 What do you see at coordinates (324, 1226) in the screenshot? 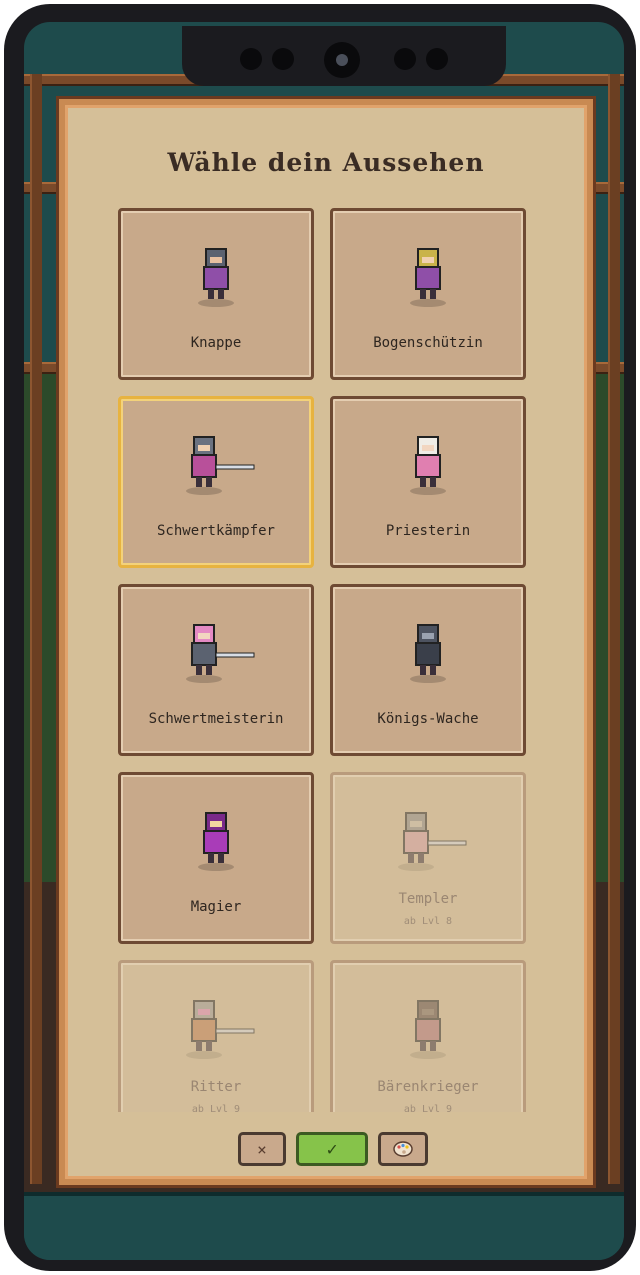
I see `background-footer` at bounding box center [324, 1226].